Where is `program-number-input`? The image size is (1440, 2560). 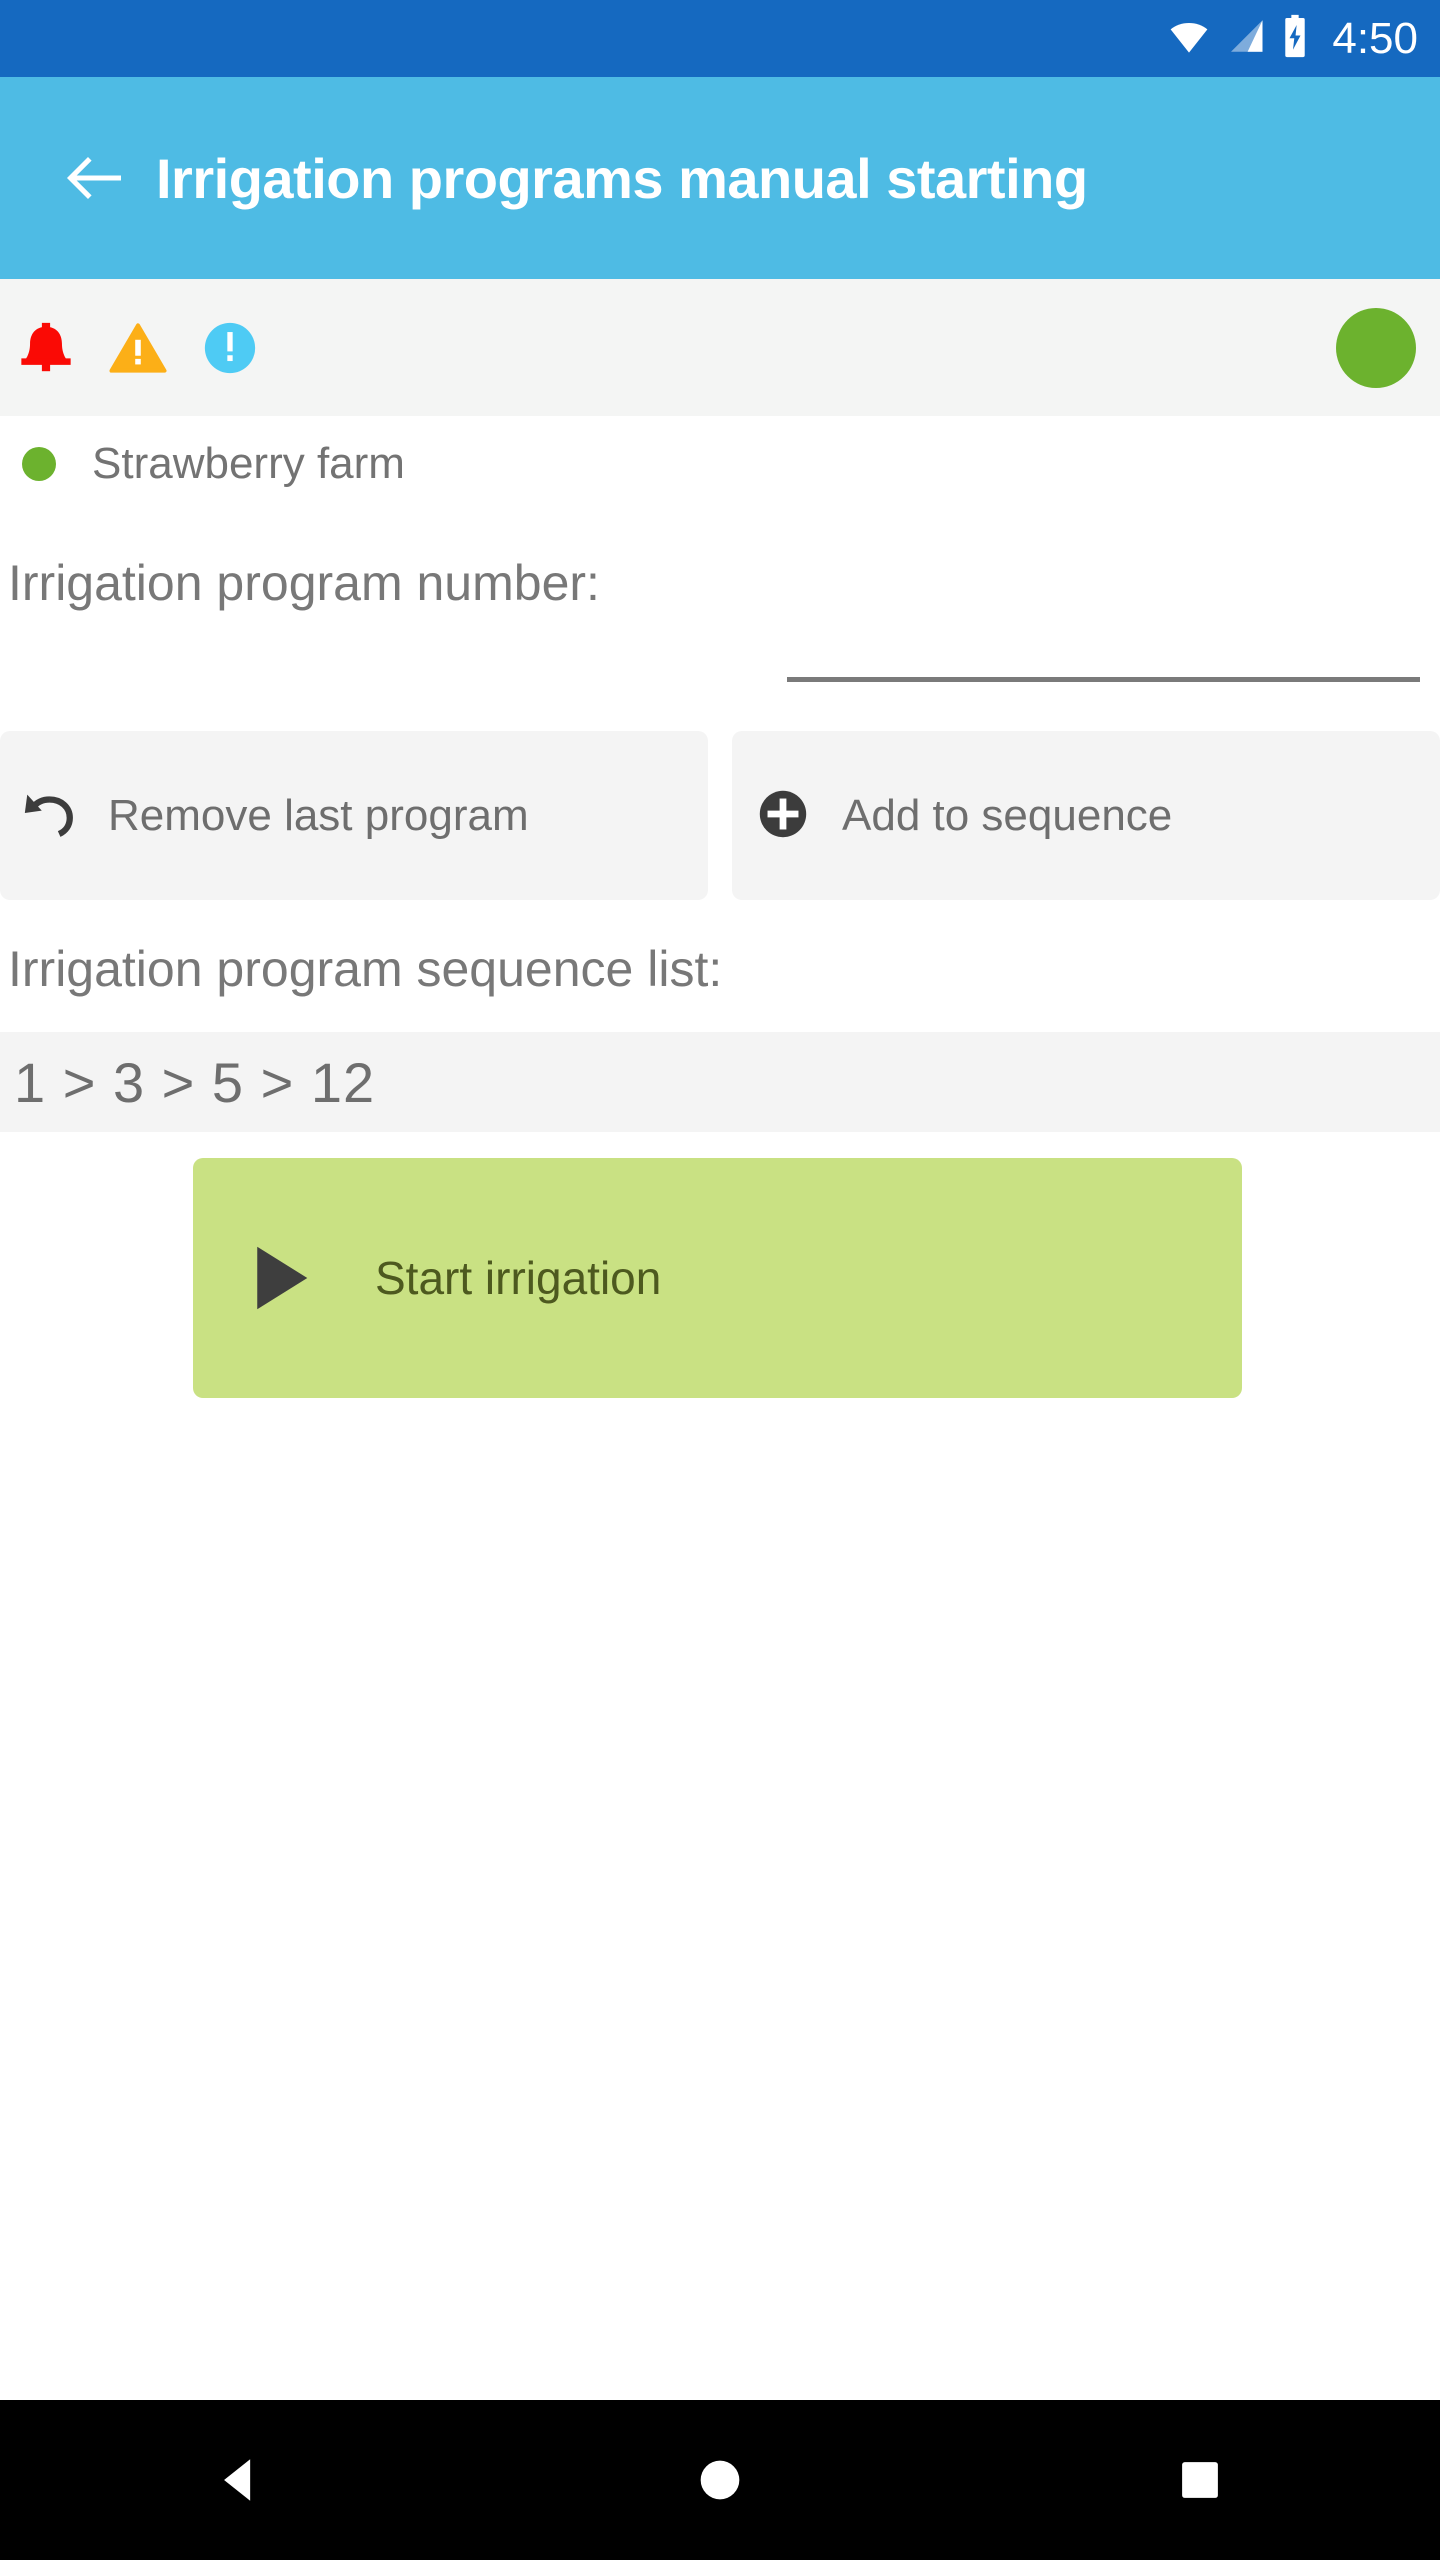 program-number-input is located at coordinates (1103, 636).